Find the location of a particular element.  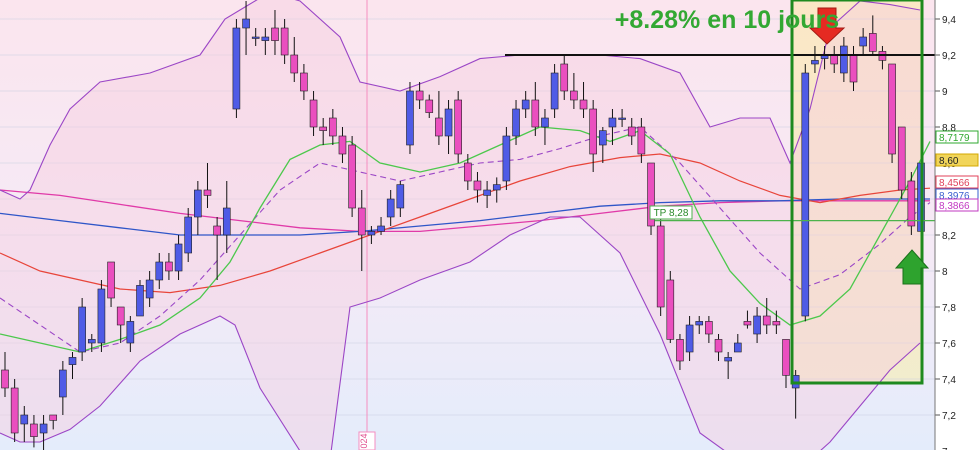

price-badge: 8,3866 is located at coordinates (957, 205).